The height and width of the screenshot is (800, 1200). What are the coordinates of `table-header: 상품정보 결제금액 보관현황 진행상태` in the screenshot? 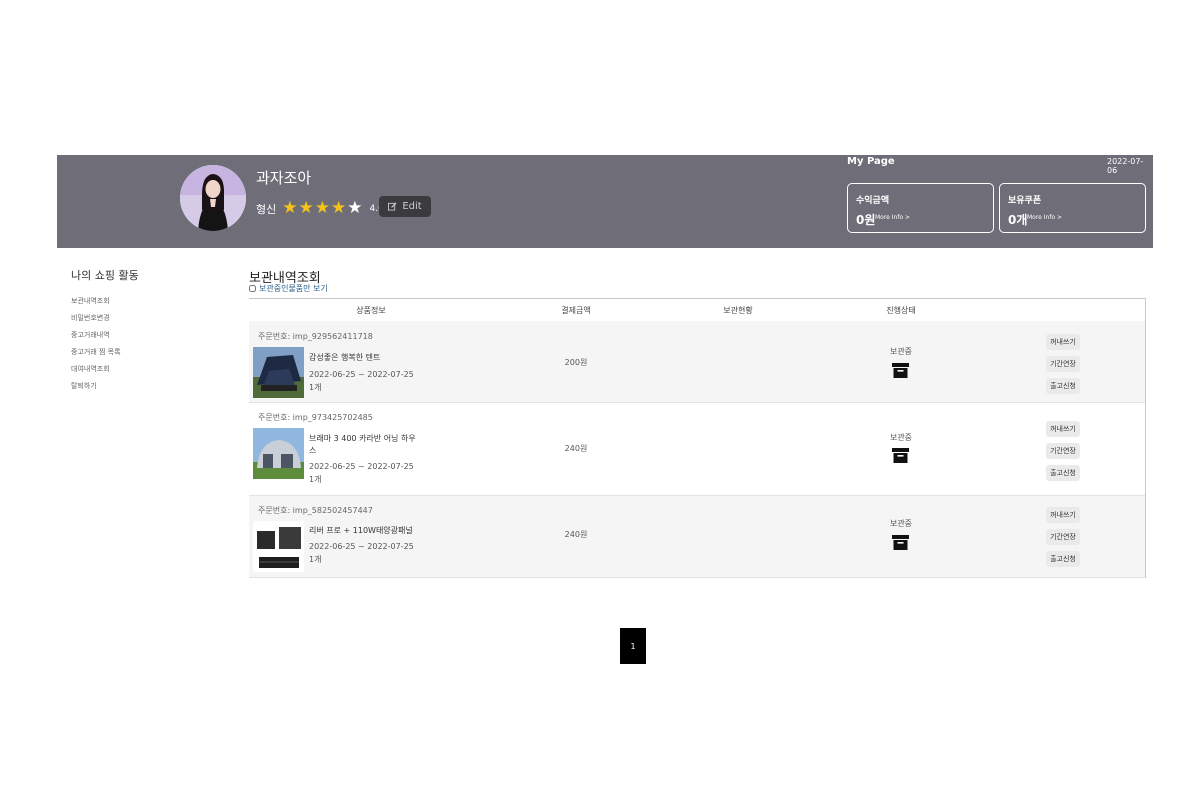 It's located at (697, 310).